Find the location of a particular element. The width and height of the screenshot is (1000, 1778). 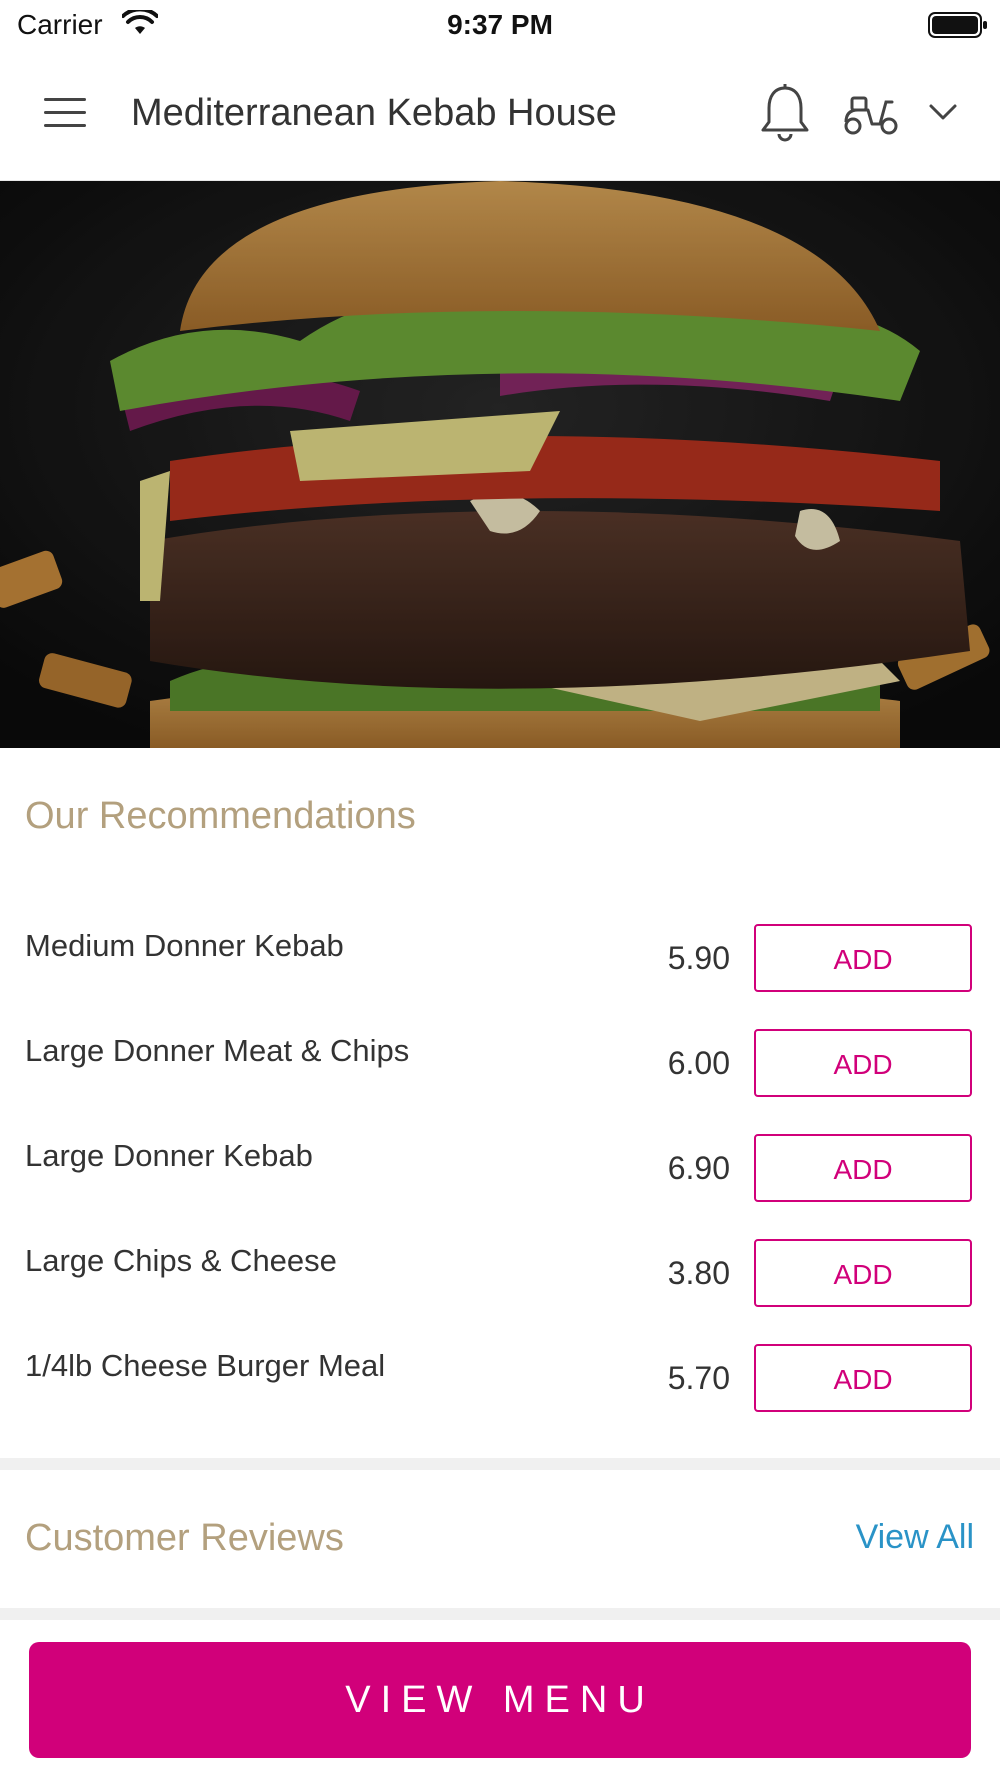

item-name: Large Chips & Cheese is located at coordinates (181, 1260).